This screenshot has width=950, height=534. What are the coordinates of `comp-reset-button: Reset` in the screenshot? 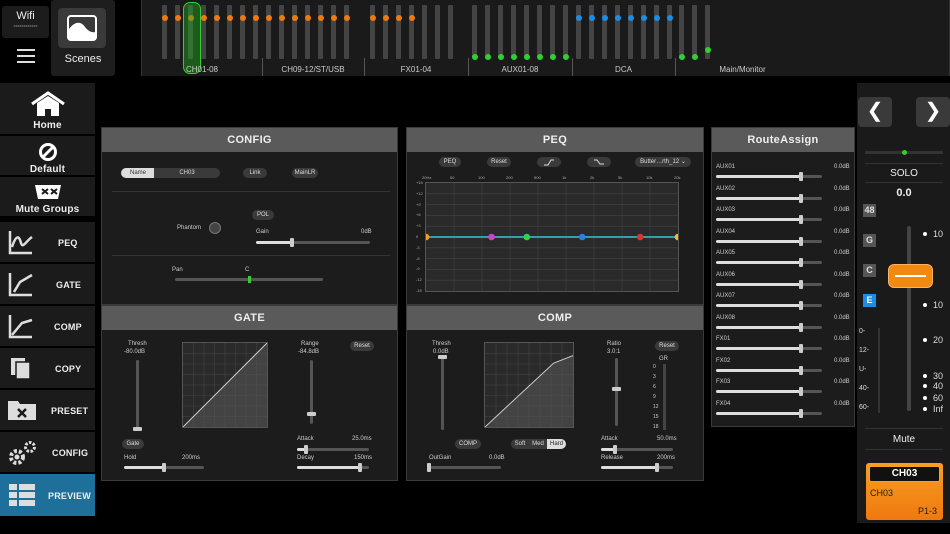 It's located at (667, 346).